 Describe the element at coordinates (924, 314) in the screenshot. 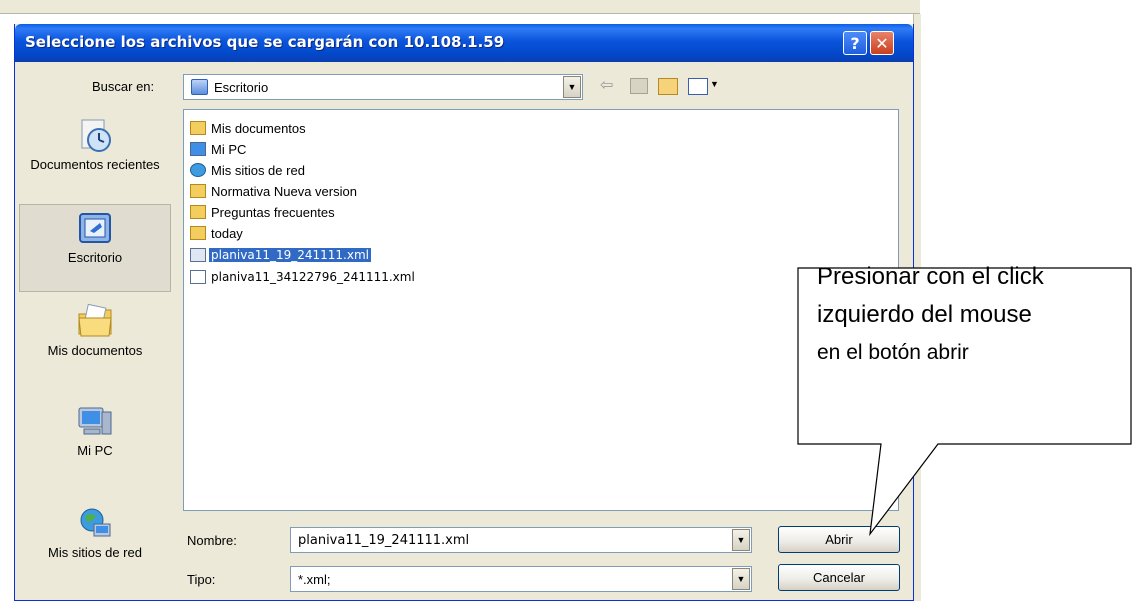

I see `callout-line: izquierdo del mouse` at that location.